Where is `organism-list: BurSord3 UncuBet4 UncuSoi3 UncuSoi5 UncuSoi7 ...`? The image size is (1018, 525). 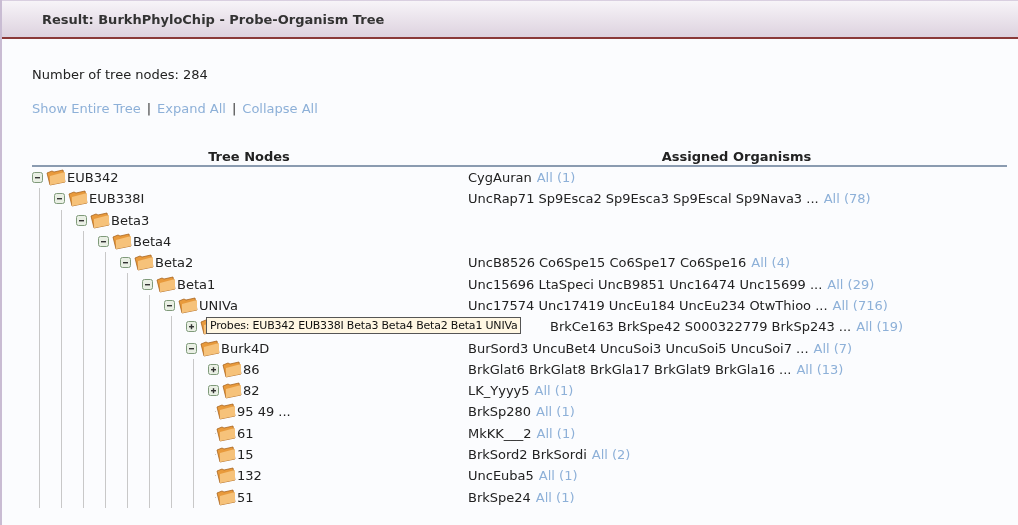 organism-list: BurSord3 UncuBet4 UncuSoi3 UncuSoi5 UncuSoi7 ... is located at coordinates (638, 348).